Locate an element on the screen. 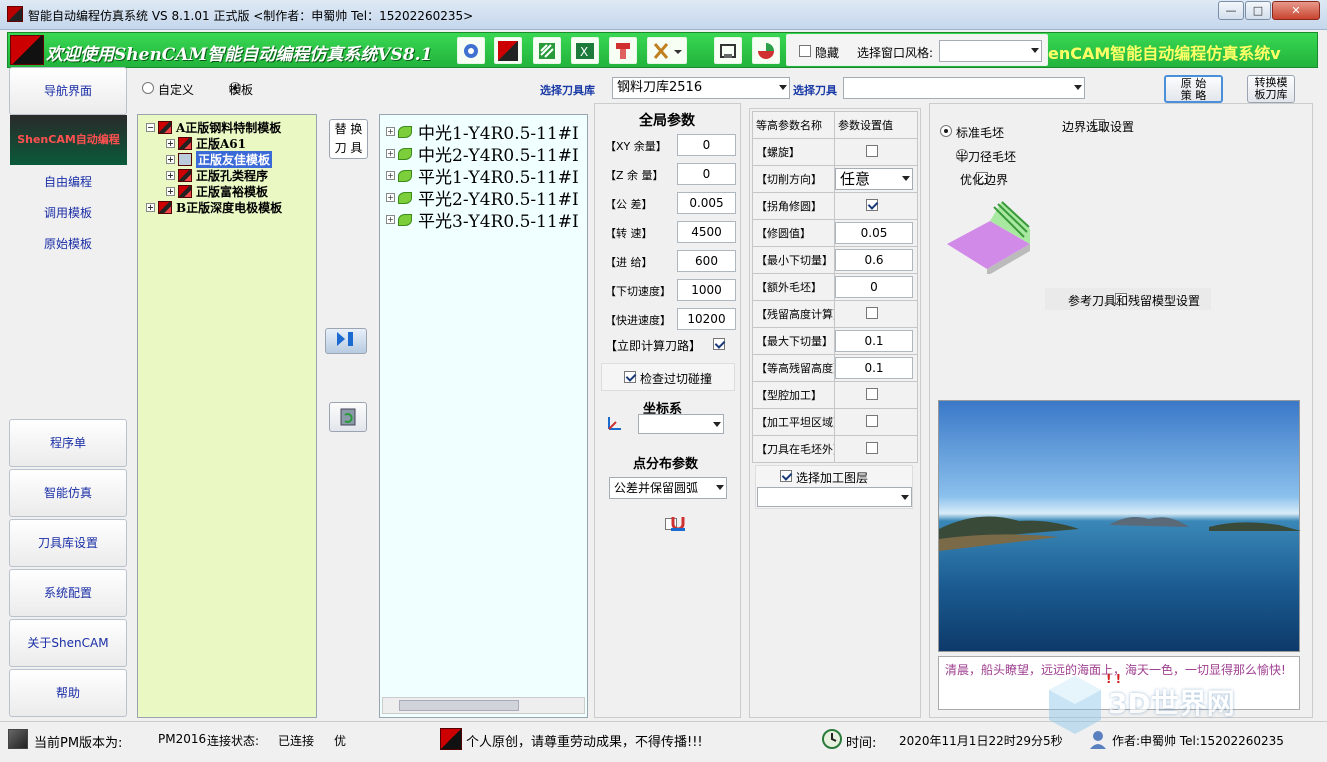  chart-icon is located at coordinates (766, 50).